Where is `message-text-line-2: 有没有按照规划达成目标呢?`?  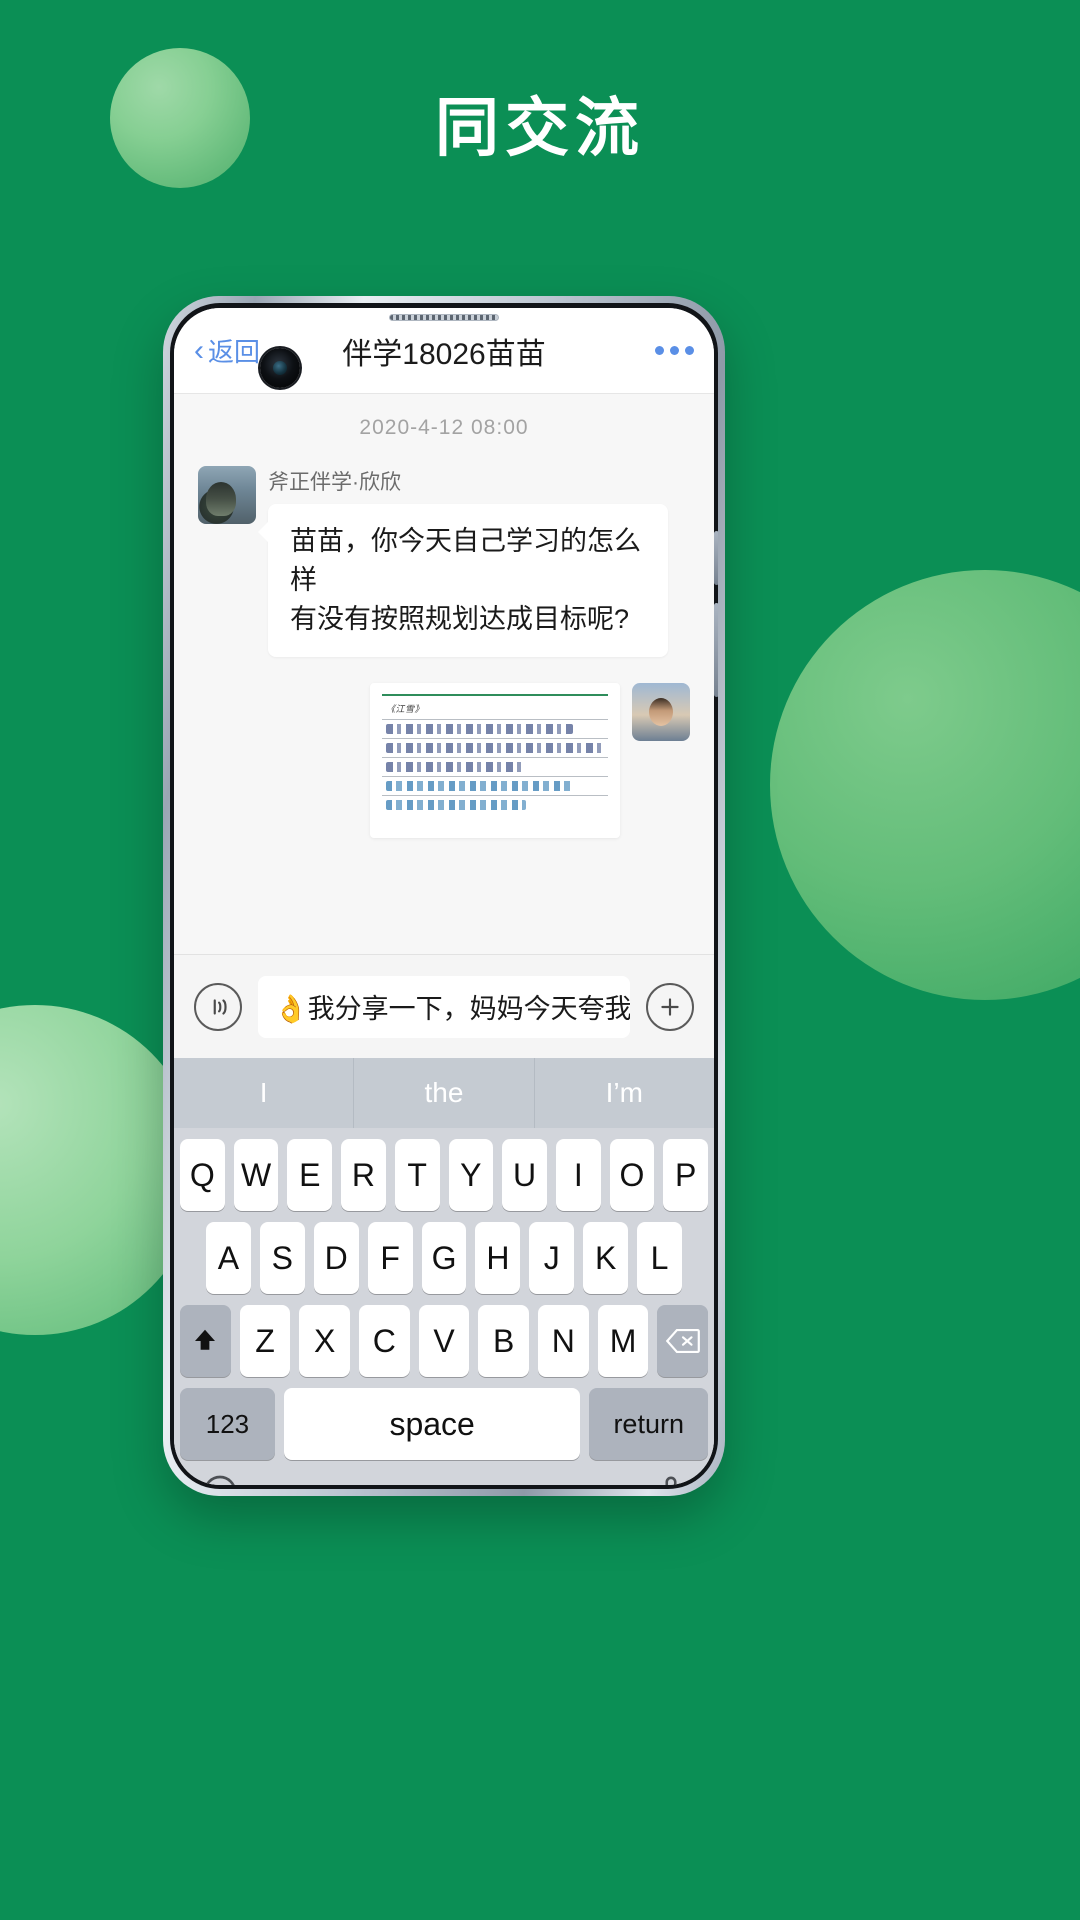 message-text-line-2: 有没有按照规划达成目标呢? is located at coordinates (460, 619).